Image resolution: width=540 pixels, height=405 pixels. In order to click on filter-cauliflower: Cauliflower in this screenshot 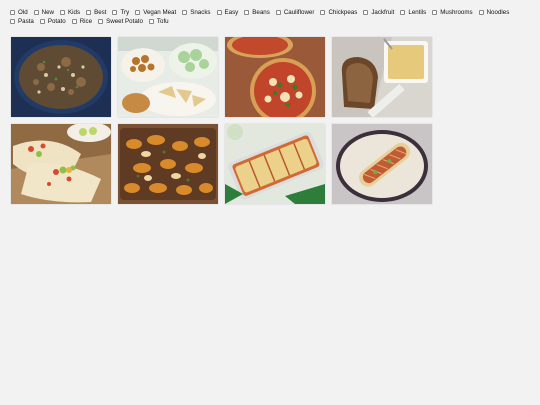, I will do `click(295, 12)`.